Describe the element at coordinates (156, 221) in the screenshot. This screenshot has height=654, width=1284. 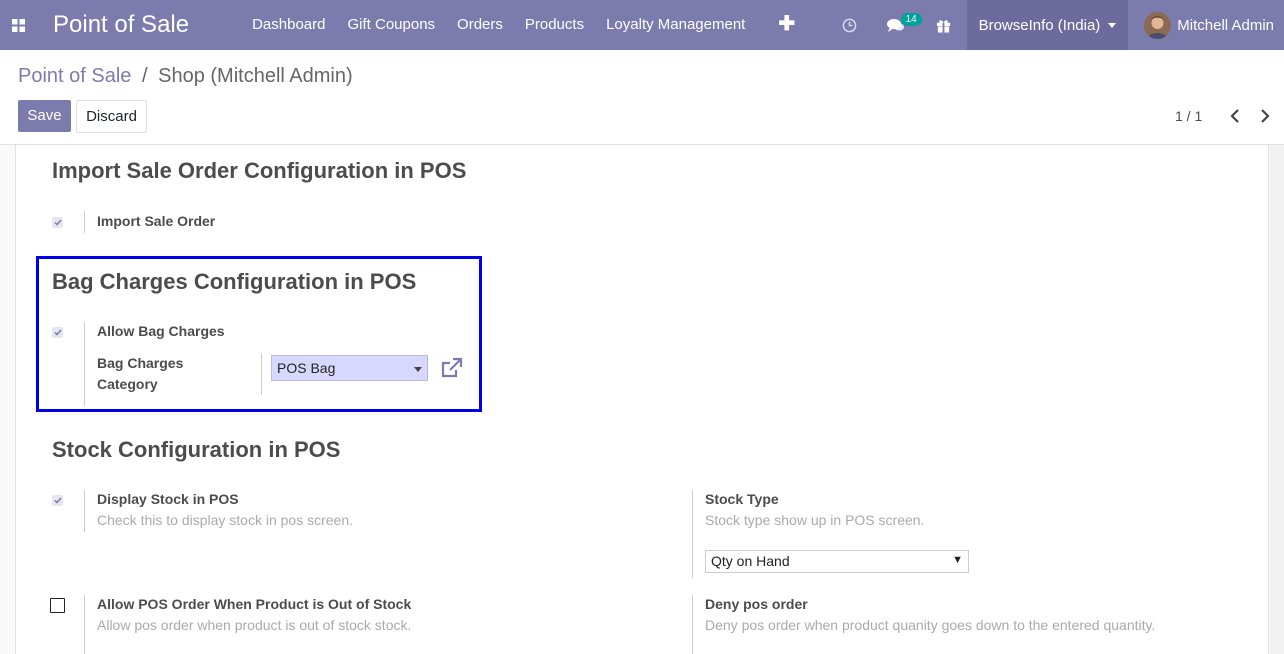
I see `import-sale-order-label: Import Sale Order` at that location.